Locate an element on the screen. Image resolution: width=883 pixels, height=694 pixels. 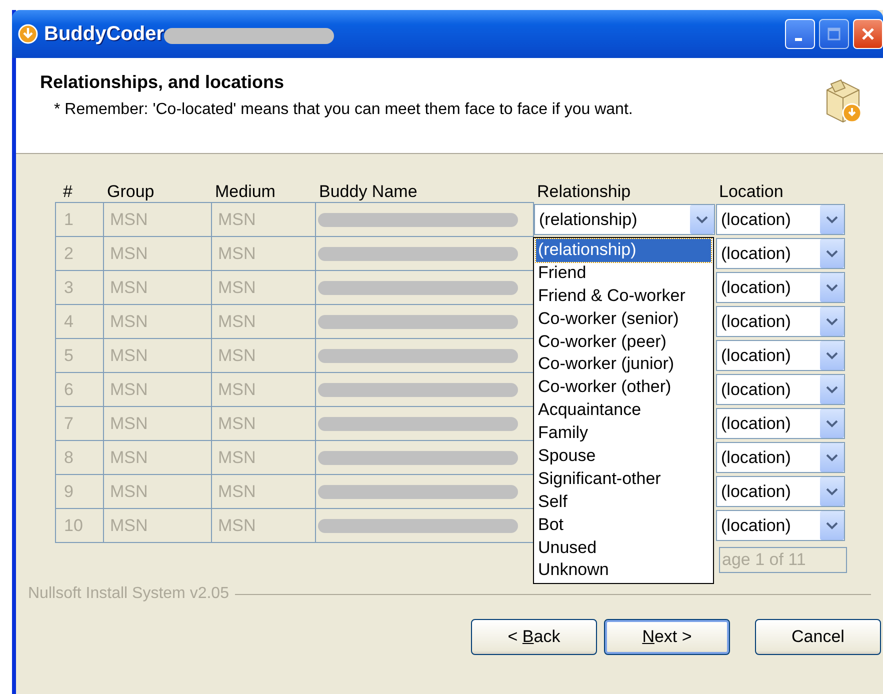
table-cell: 10 is located at coordinates (79, 525).